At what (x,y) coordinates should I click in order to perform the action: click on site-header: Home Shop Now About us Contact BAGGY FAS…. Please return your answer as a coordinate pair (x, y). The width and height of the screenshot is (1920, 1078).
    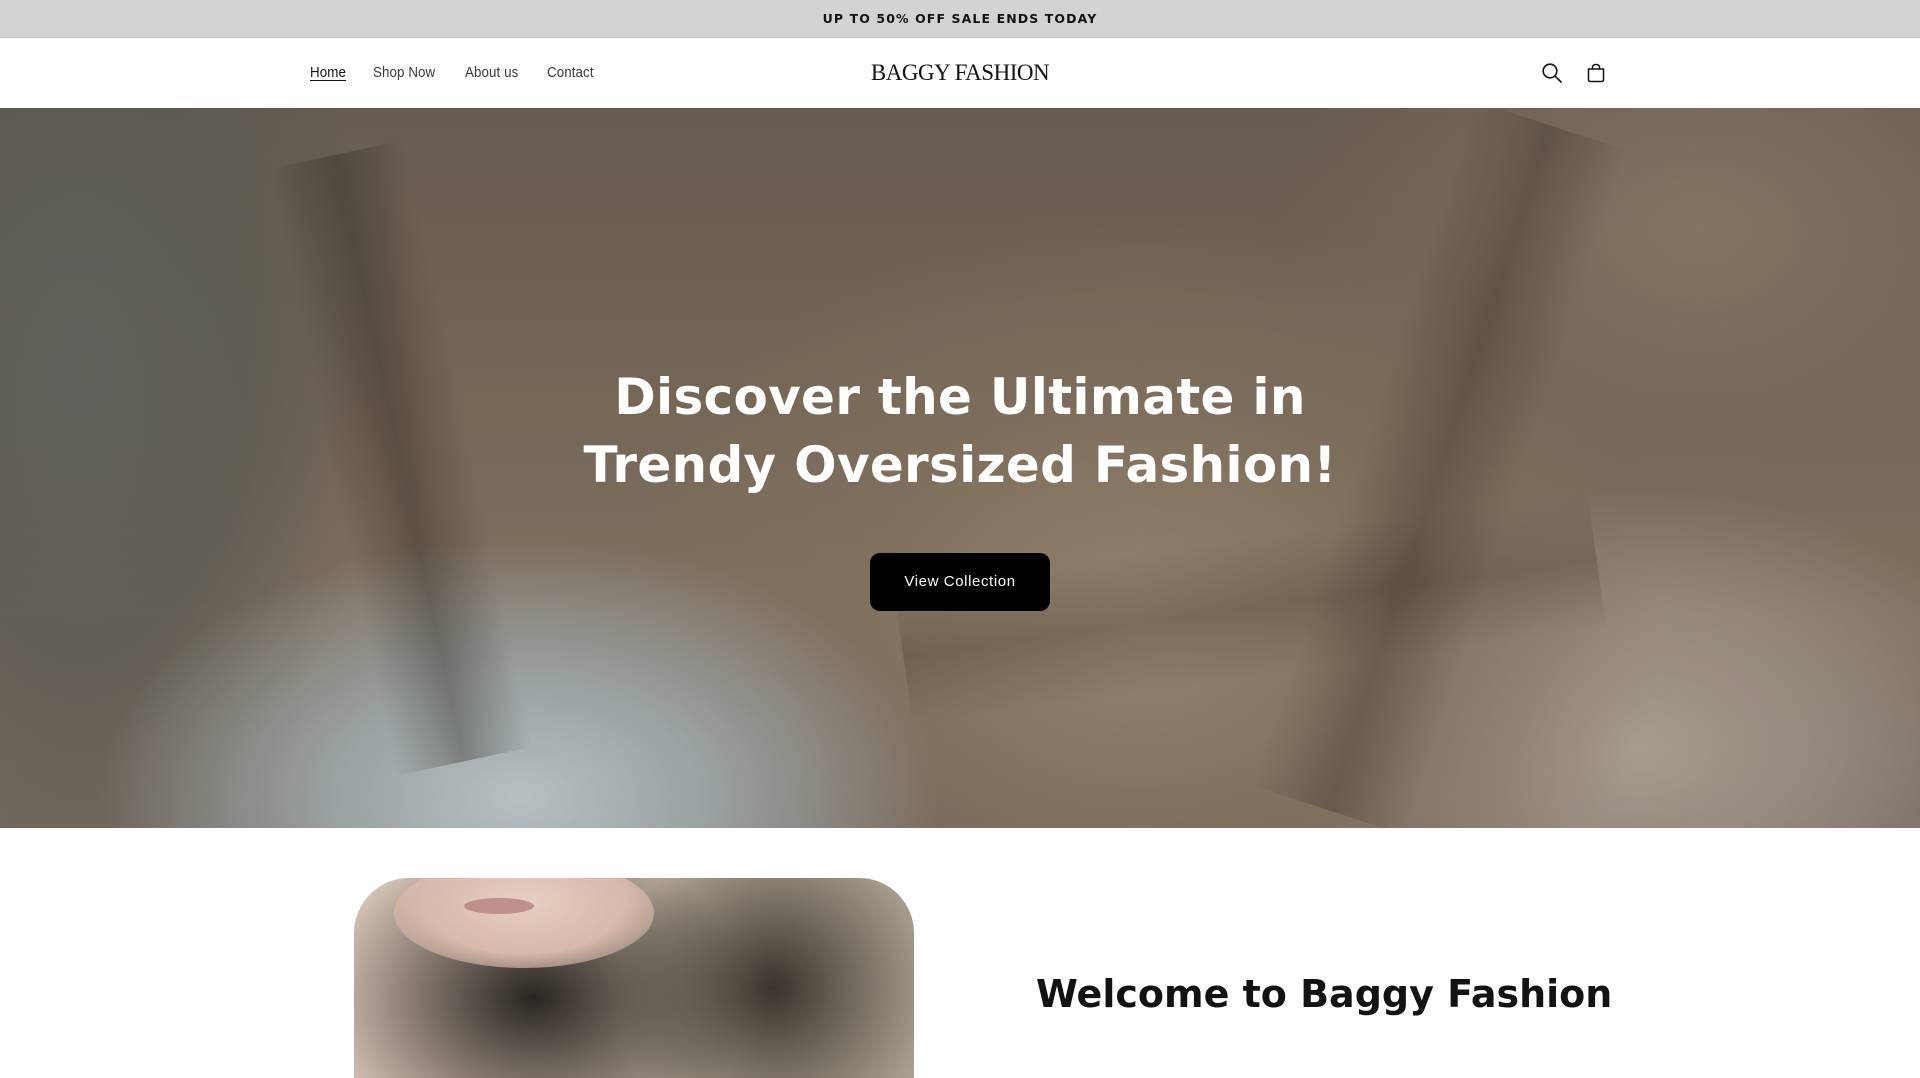
    Looking at the image, I should click on (960, 73).